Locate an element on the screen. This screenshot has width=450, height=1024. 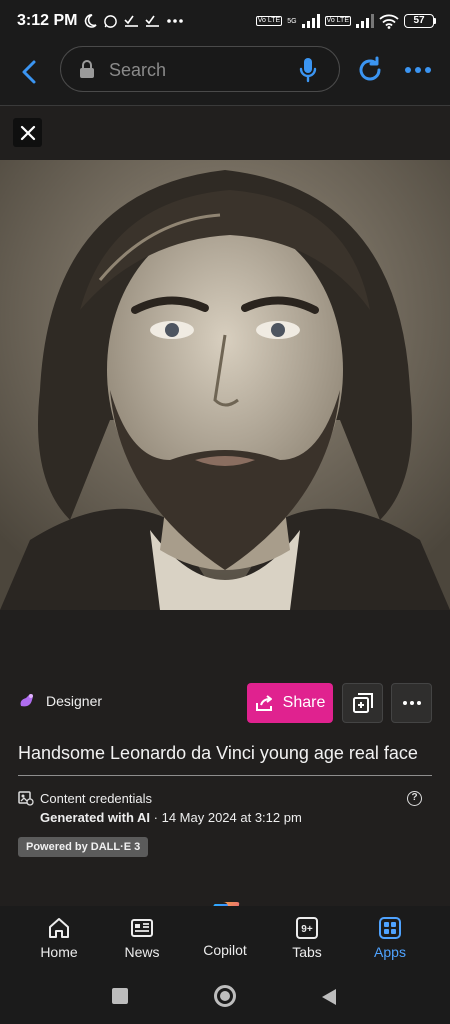
news-icon is located at coordinates (142, 928).